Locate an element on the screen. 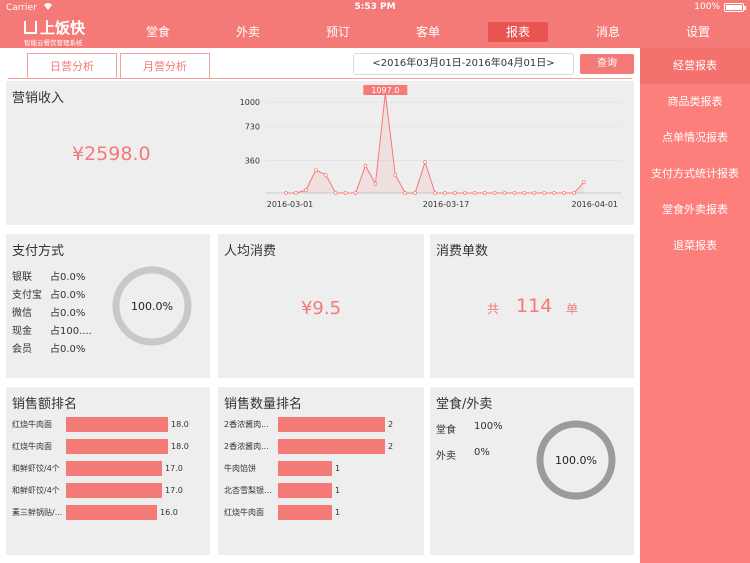 The width and height of the screenshot is (750, 563). tab-daily-analysis: 日营分析 is located at coordinates (72, 66).